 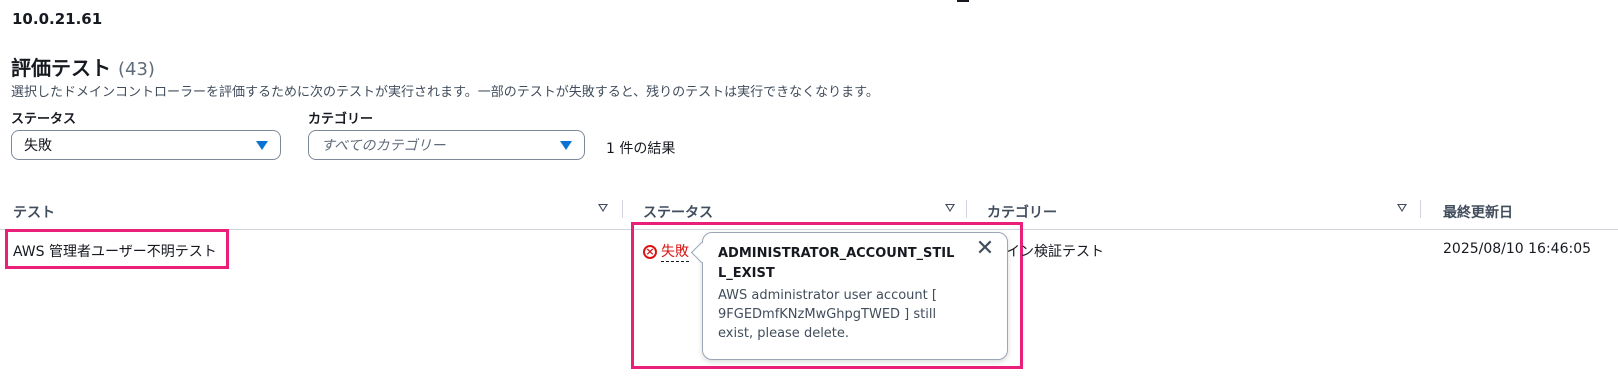 I want to click on column-header-updated: 最終更新日, so click(x=1478, y=212).